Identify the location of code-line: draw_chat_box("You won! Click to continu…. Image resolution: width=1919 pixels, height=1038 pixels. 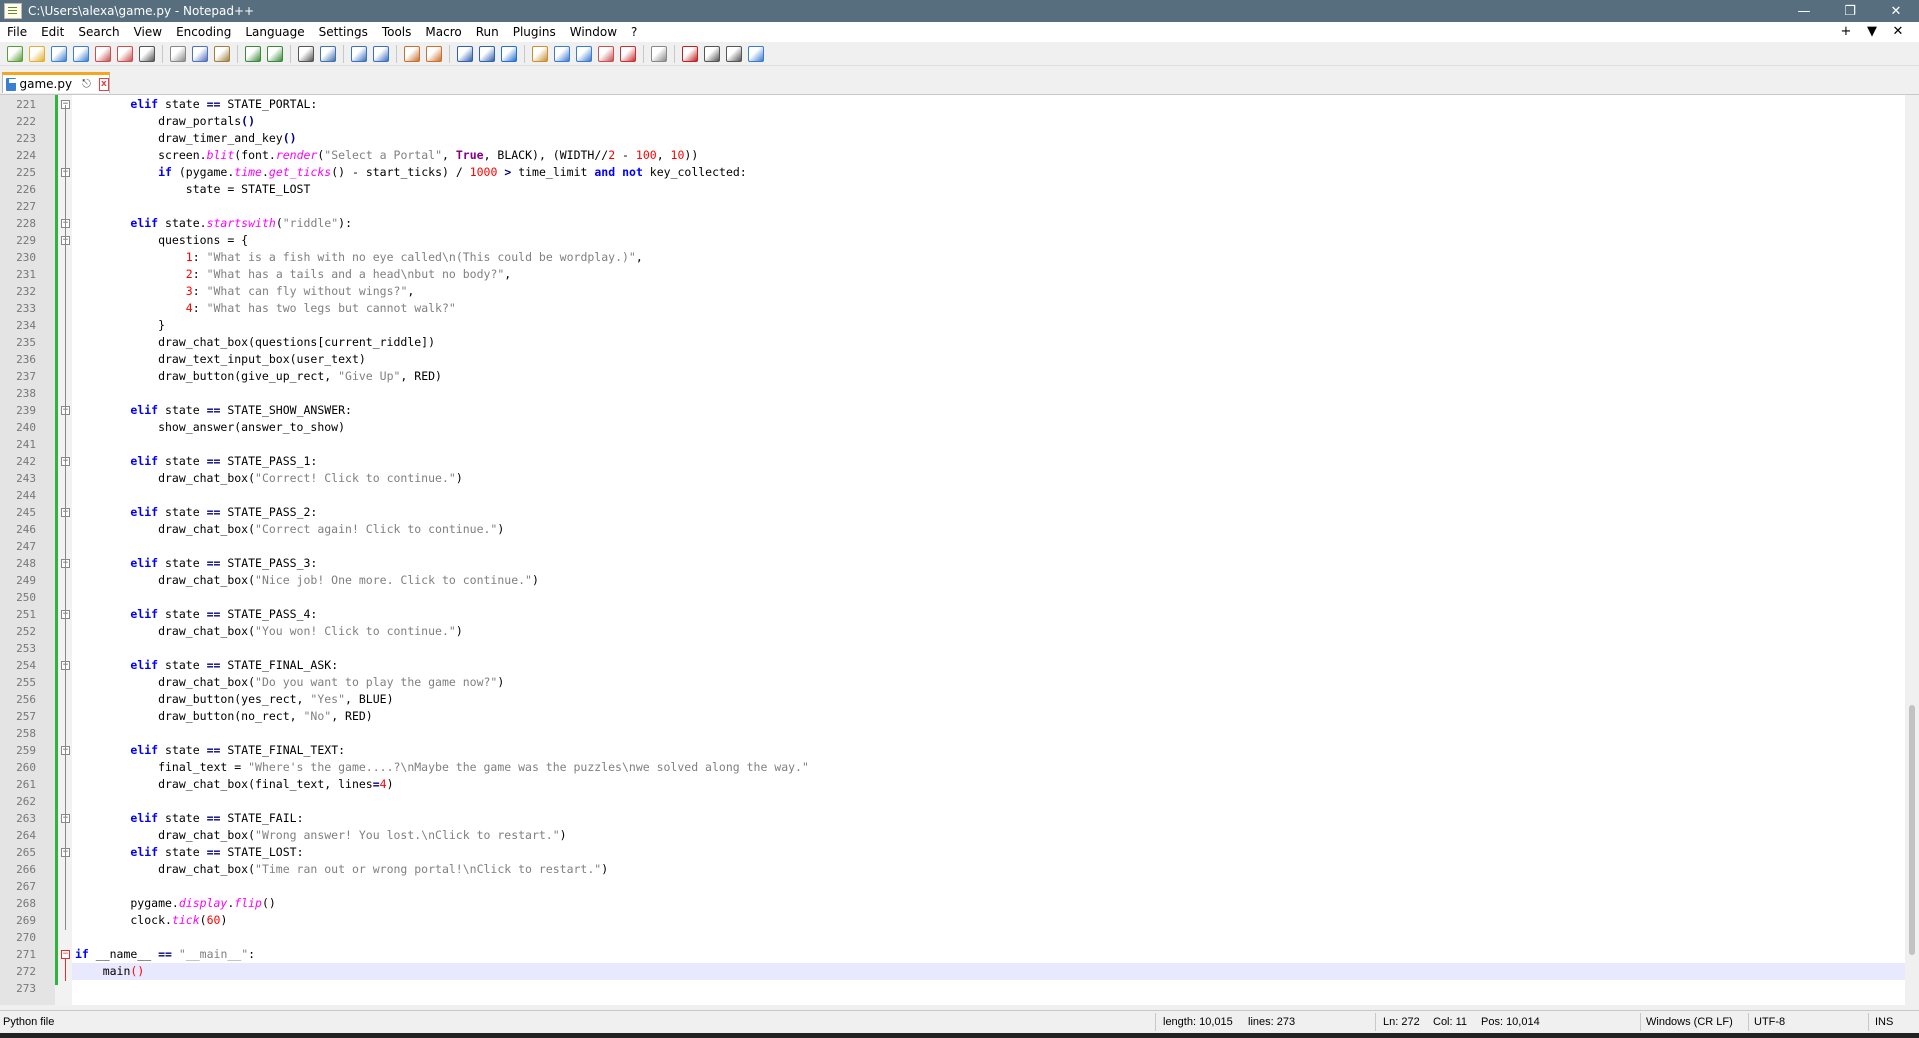
(269, 631).